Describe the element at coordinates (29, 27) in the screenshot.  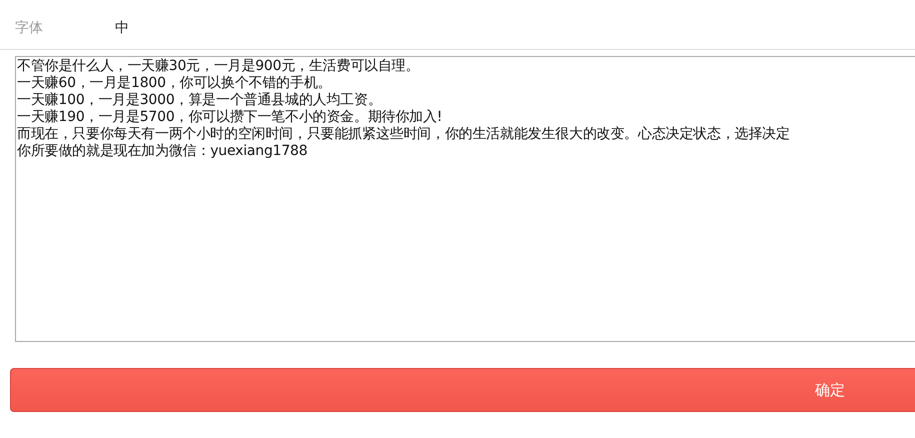
I see `font-label: 字体` at that location.